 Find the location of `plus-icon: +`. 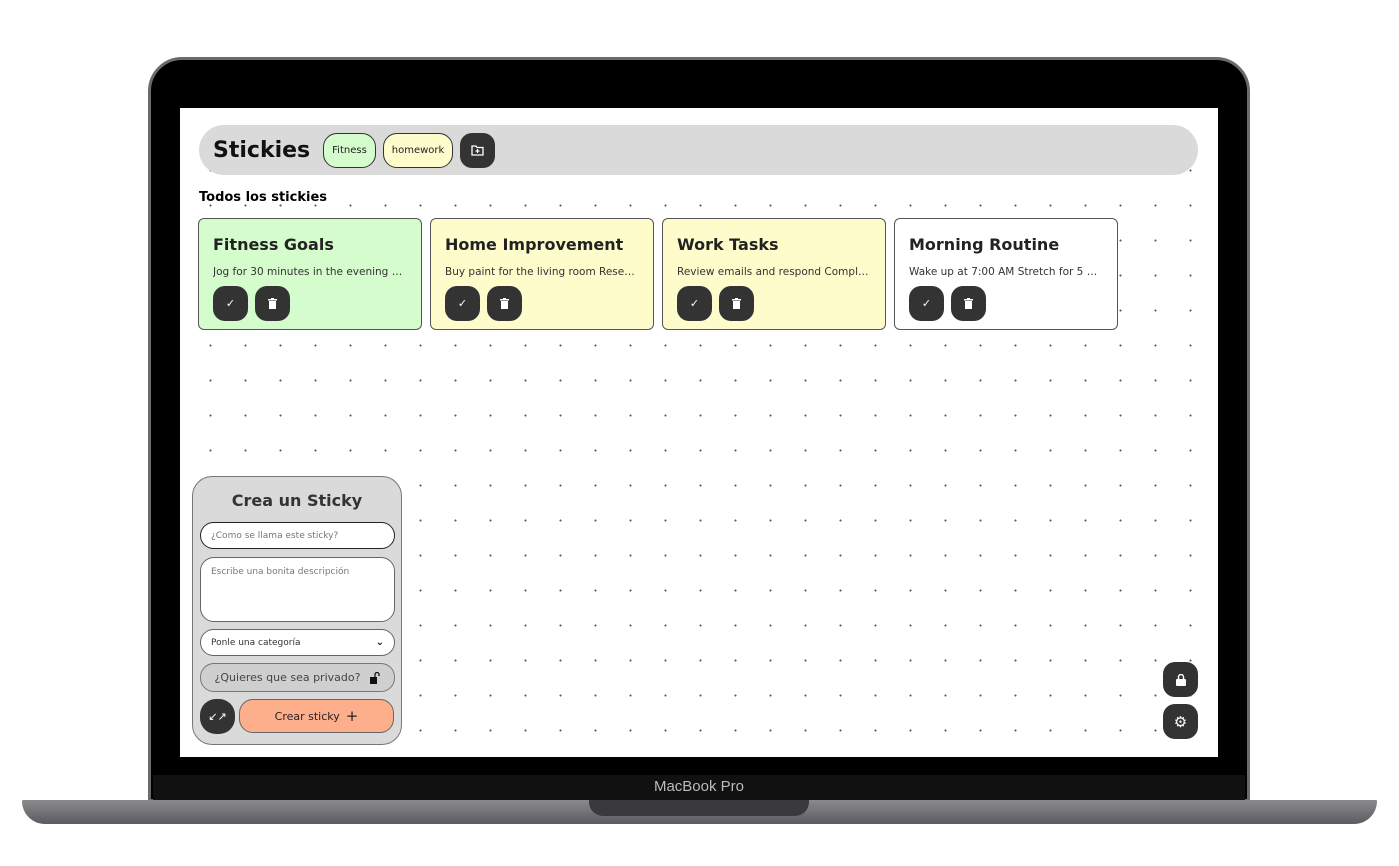

plus-icon: + is located at coordinates (352, 716).